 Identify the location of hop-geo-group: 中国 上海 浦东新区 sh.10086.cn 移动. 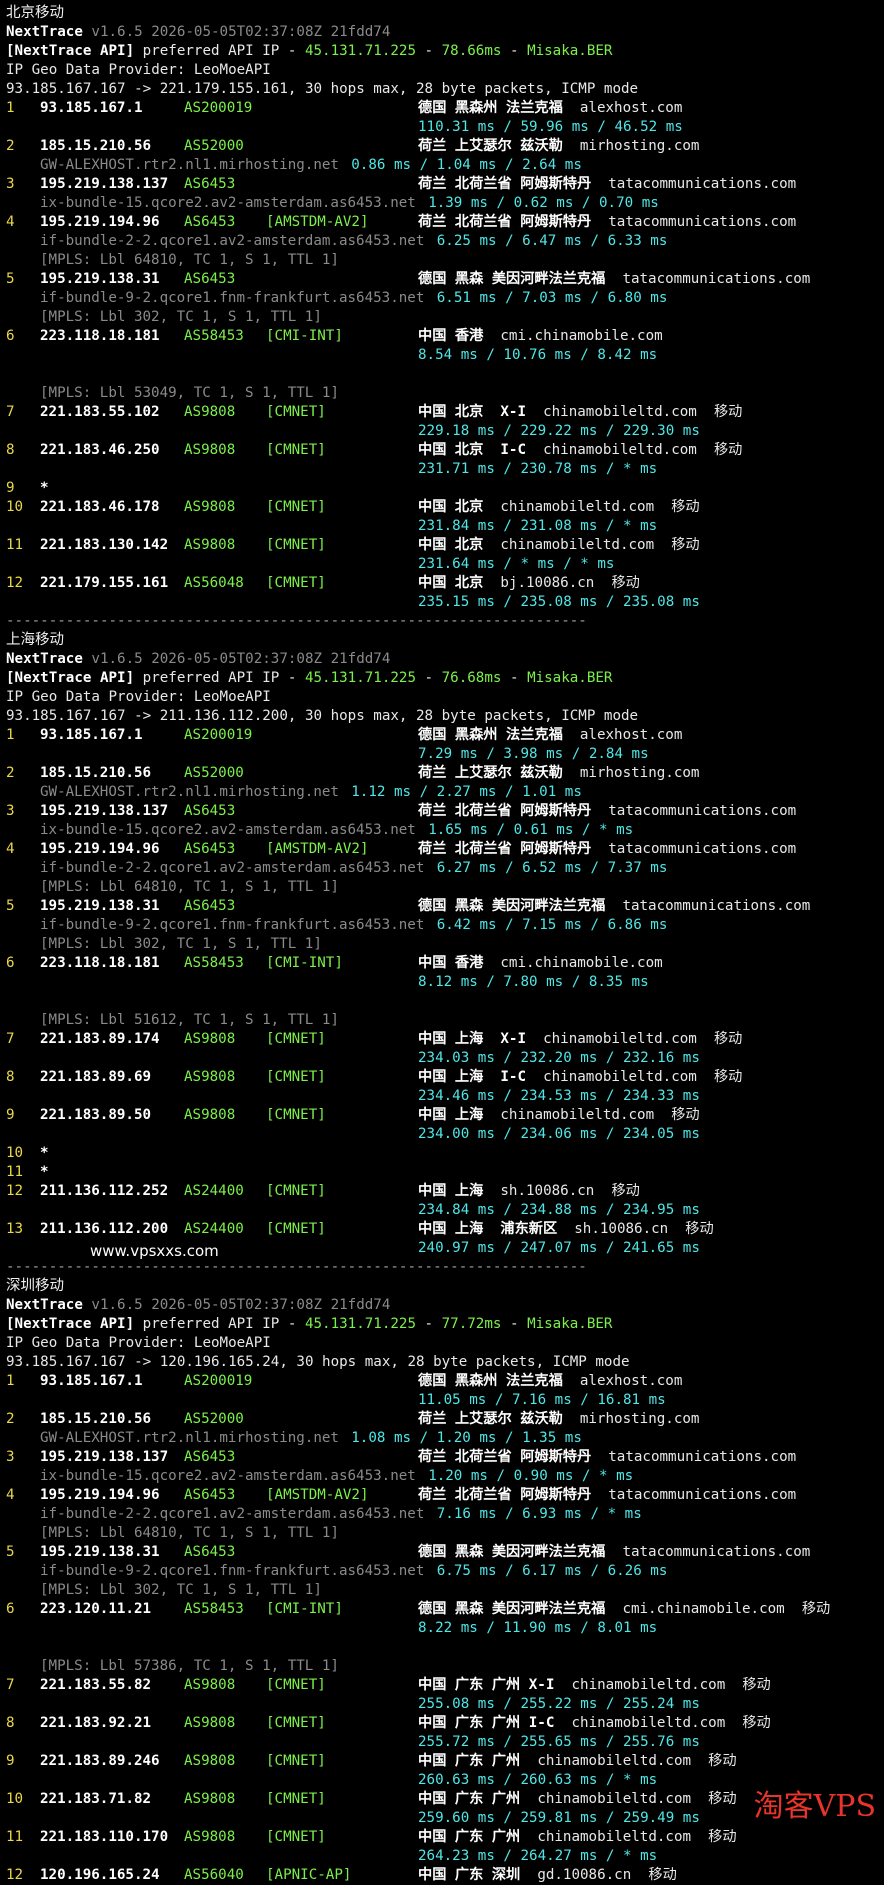
(566, 1229).